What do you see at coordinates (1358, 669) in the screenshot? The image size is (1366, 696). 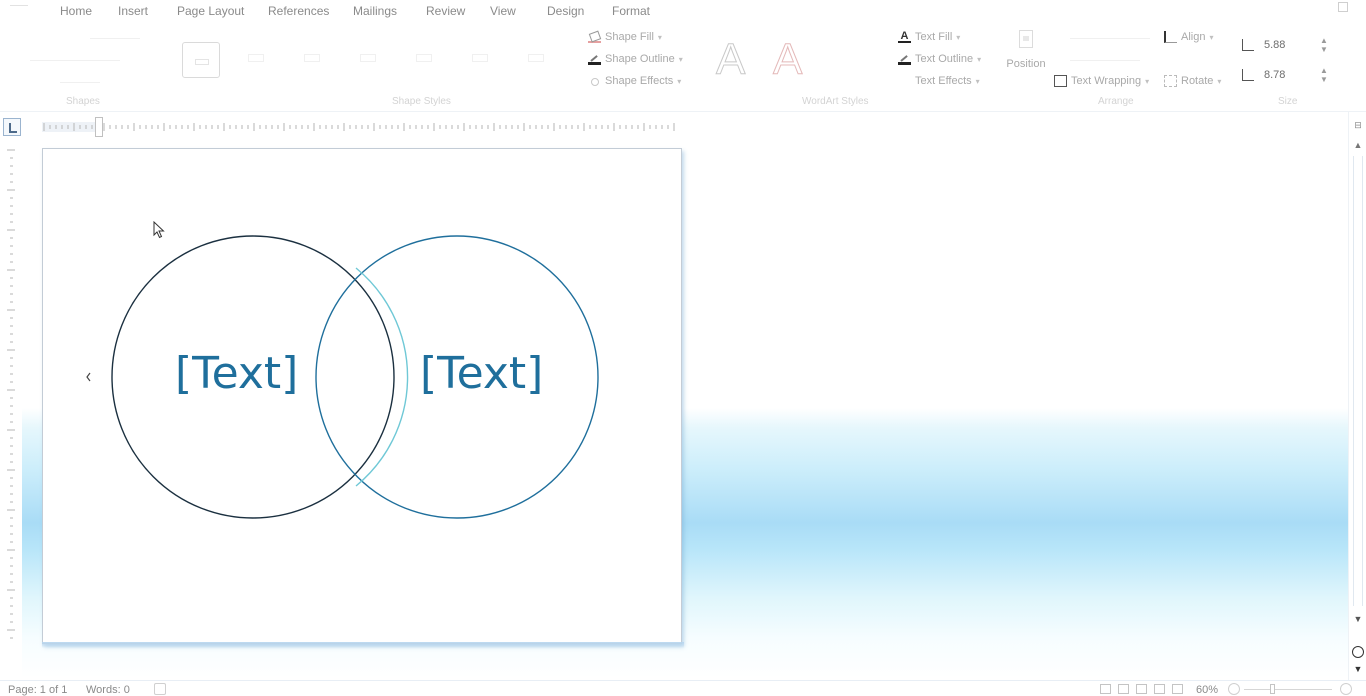 I see `next-page-icon: ▼` at bounding box center [1358, 669].